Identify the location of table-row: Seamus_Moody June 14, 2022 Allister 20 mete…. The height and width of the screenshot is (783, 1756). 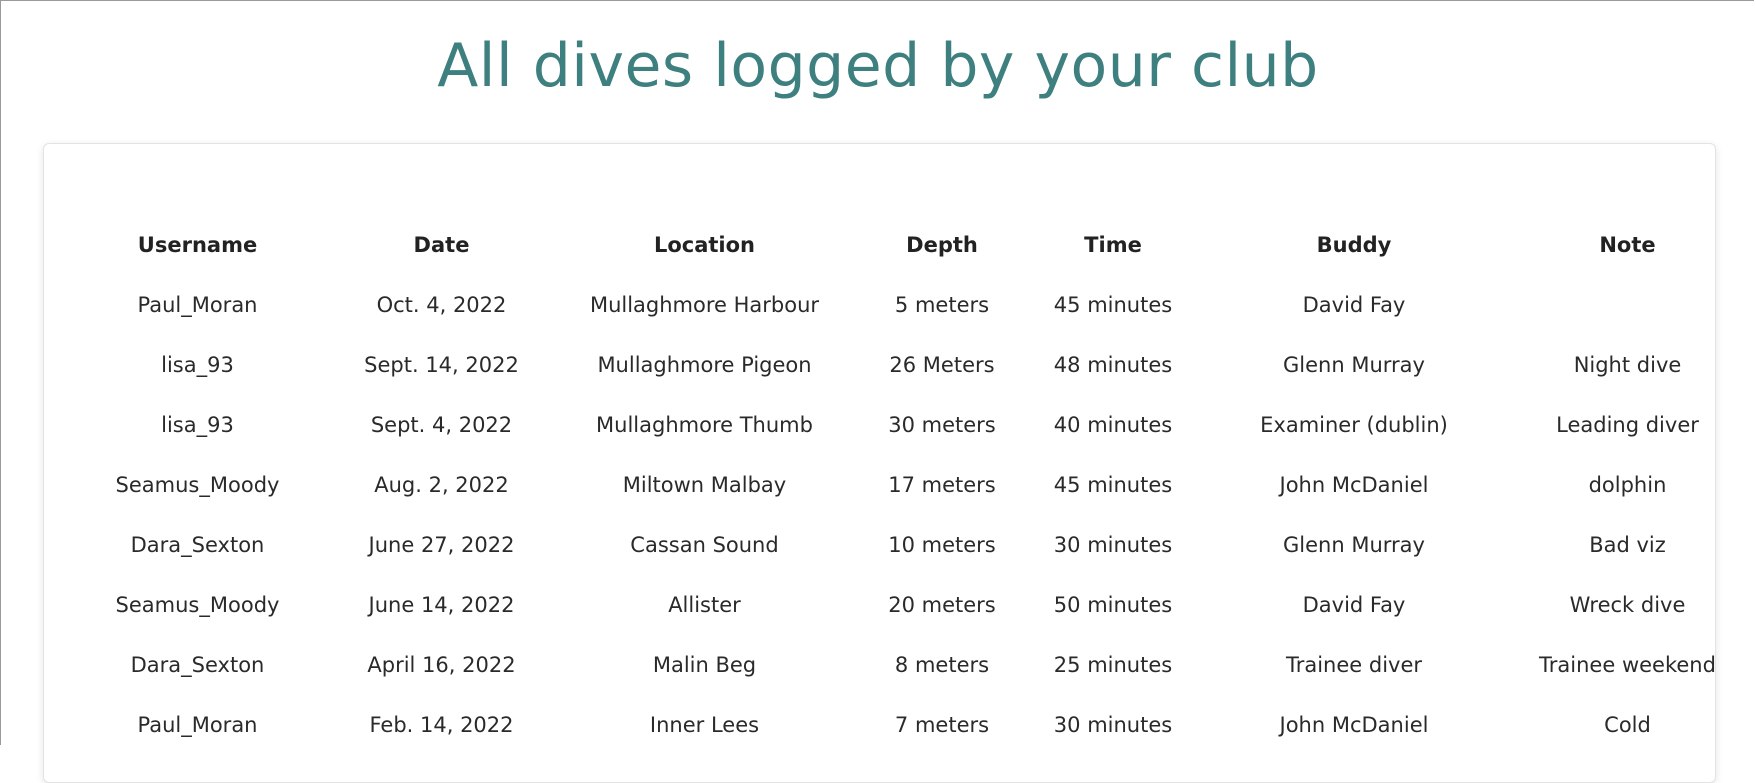
(905, 605).